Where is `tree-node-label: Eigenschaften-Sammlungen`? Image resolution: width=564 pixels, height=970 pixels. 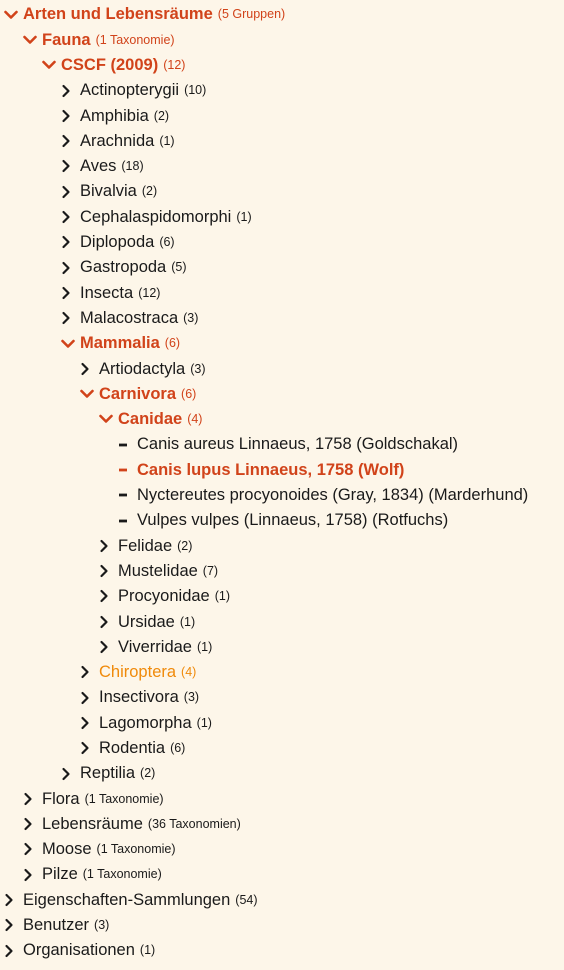
tree-node-label: Eigenschaften-Sammlungen is located at coordinates (126, 900).